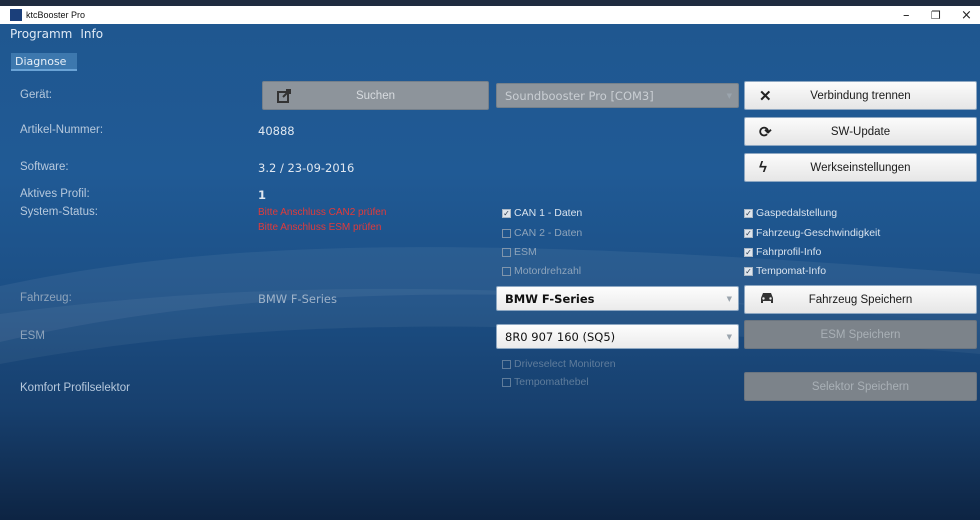  I want to click on check-esm: ESM, so click(519, 252).